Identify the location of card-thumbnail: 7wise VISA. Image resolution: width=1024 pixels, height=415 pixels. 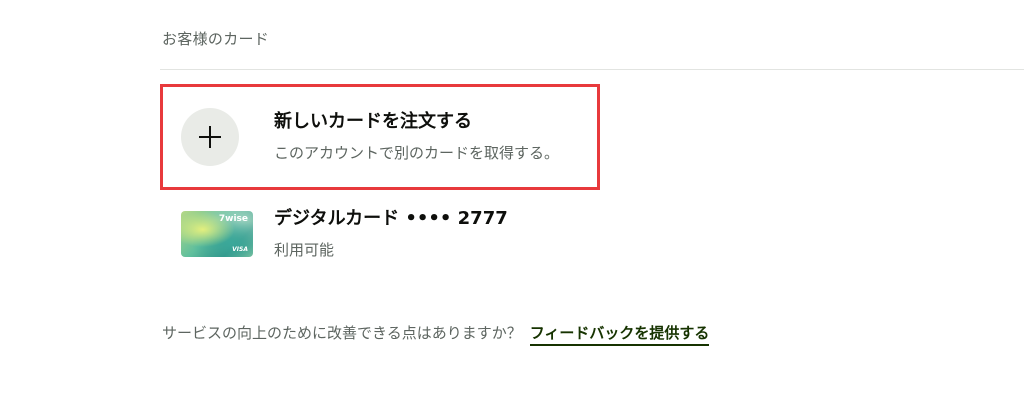
(217, 234).